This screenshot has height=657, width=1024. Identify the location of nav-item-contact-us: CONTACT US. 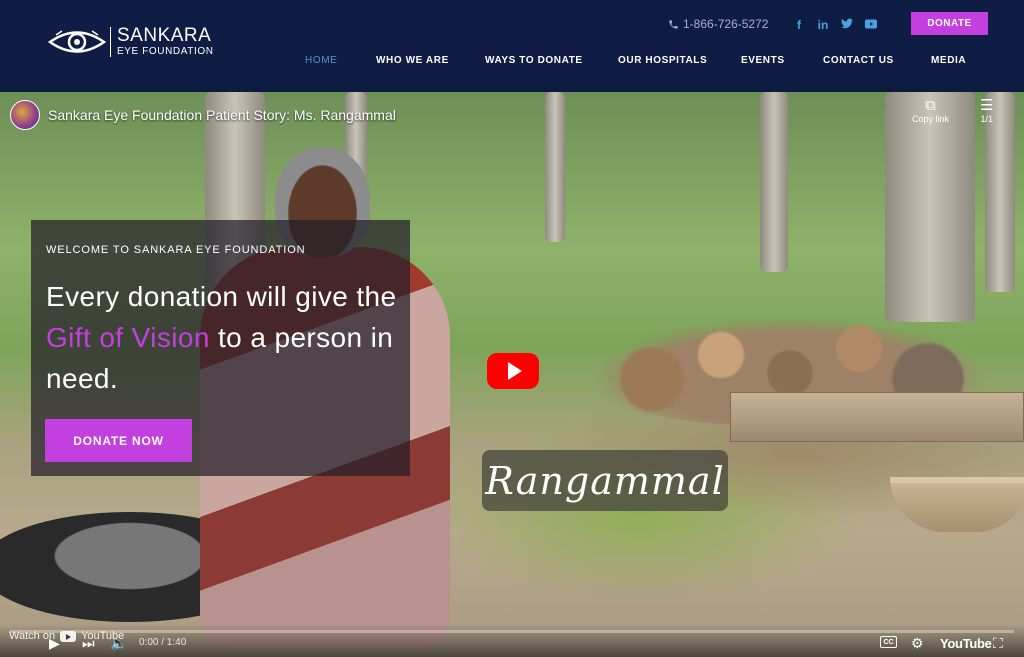
(858, 60).